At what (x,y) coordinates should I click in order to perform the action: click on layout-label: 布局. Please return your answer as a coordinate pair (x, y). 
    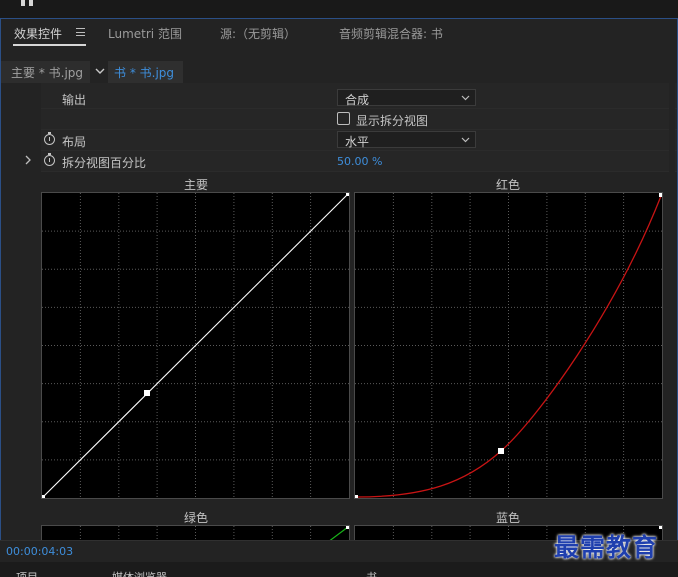
    Looking at the image, I should click on (74, 142).